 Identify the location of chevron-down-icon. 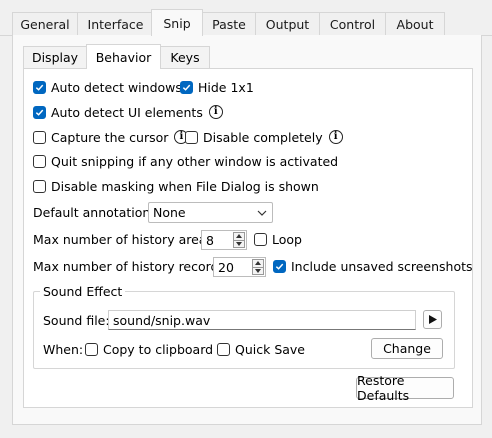
(262, 213).